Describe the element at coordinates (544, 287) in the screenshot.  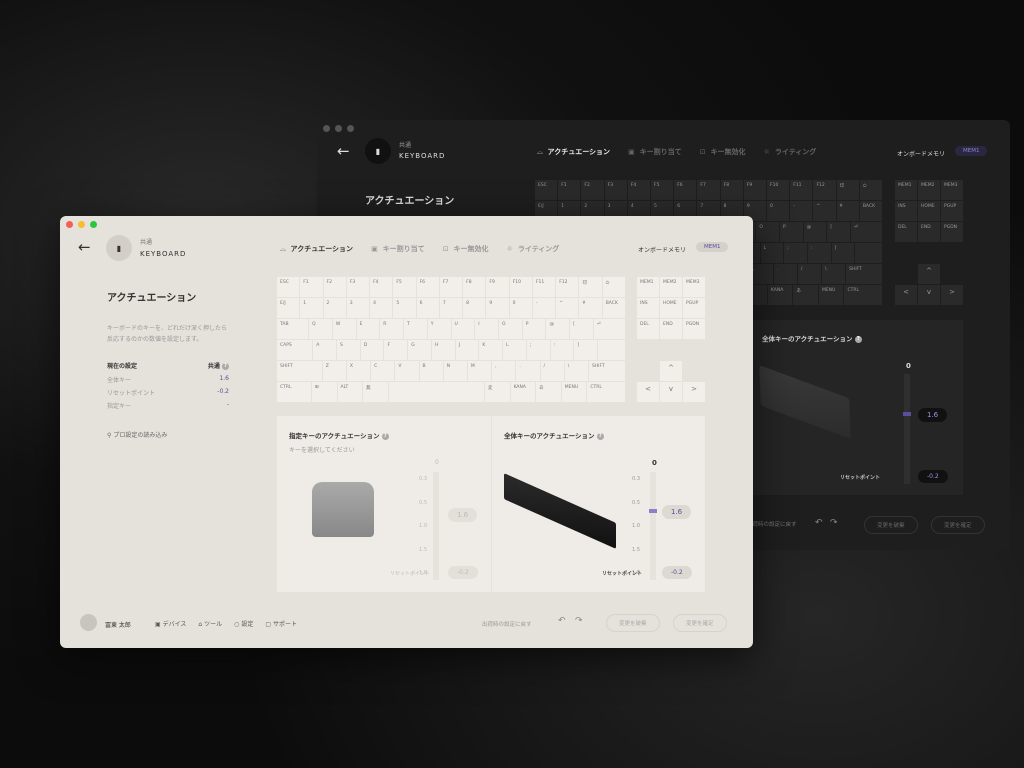
I see `key: F11` at that location.